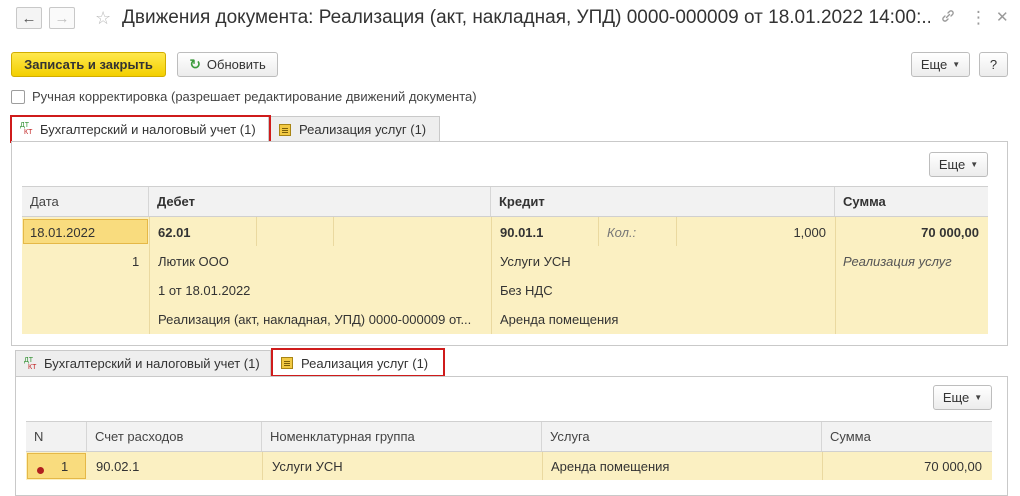 Image resolution: width=1020 pixels, height=496 pixels. I want to click on tab-services: Реализация услуг (1), so click(355, 129).